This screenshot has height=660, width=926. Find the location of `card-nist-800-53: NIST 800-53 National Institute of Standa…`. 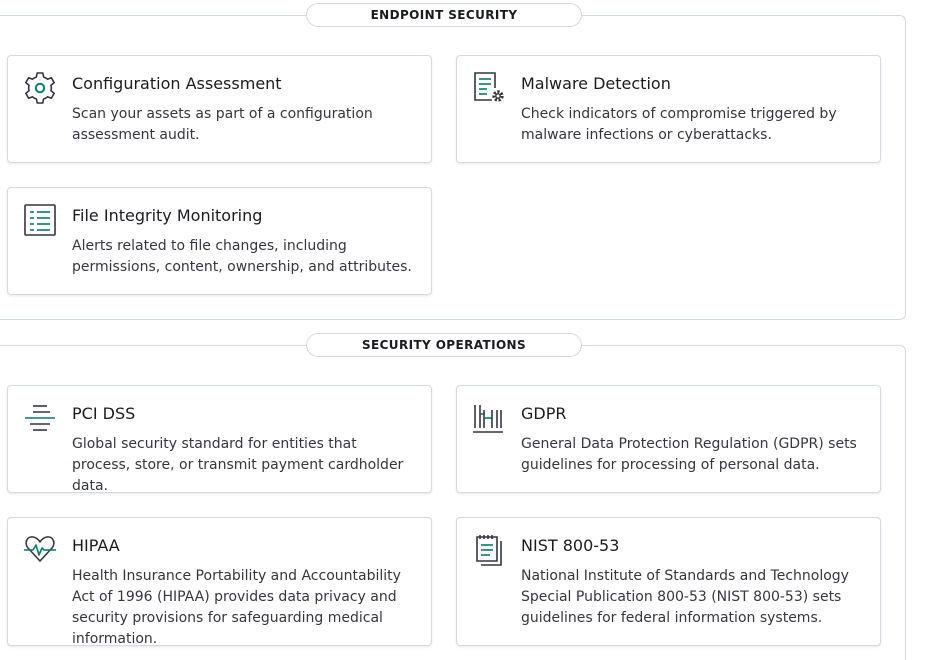

card-nist-800-53: NIST 800-53 National Institute of Standa… is located at coordinates (668, 581).